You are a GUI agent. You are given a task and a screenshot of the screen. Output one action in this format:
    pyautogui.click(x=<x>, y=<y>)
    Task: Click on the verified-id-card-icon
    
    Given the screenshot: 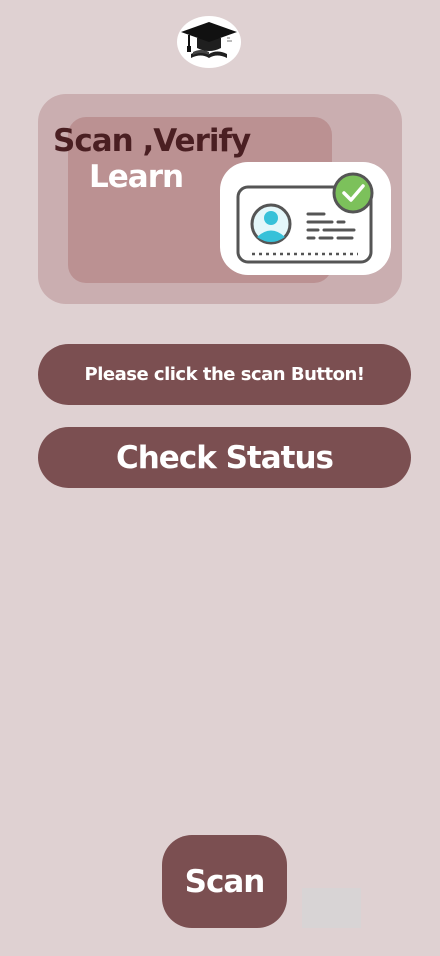 What is the action you would take?
    pyautogui.click(x=305, y=218)
    